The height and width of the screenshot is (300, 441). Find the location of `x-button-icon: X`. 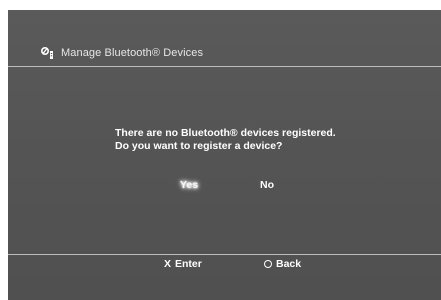

x-button-icon: X is located at coordinates (168, 264).